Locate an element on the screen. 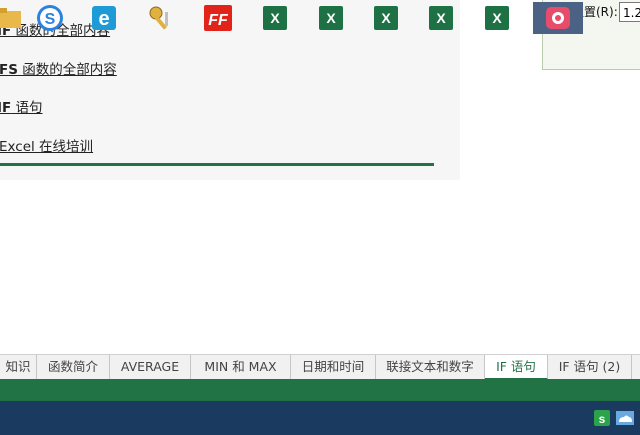 This screenshot has width=640, height=435. svg-text: S is located at coordinates (50, 19).